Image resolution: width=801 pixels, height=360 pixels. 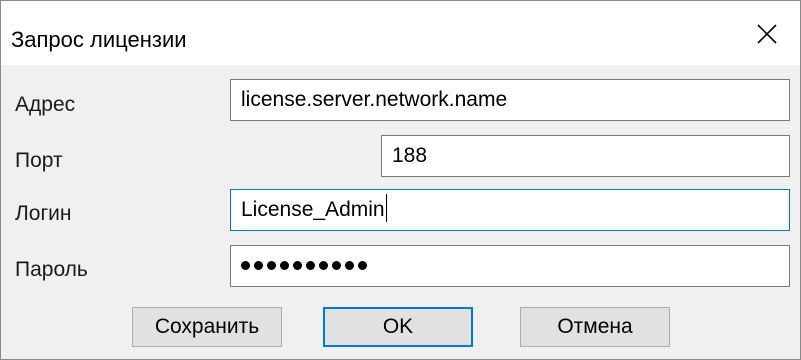 I want to click on address-field: license.server.network.name, so click(x=510, y=100).